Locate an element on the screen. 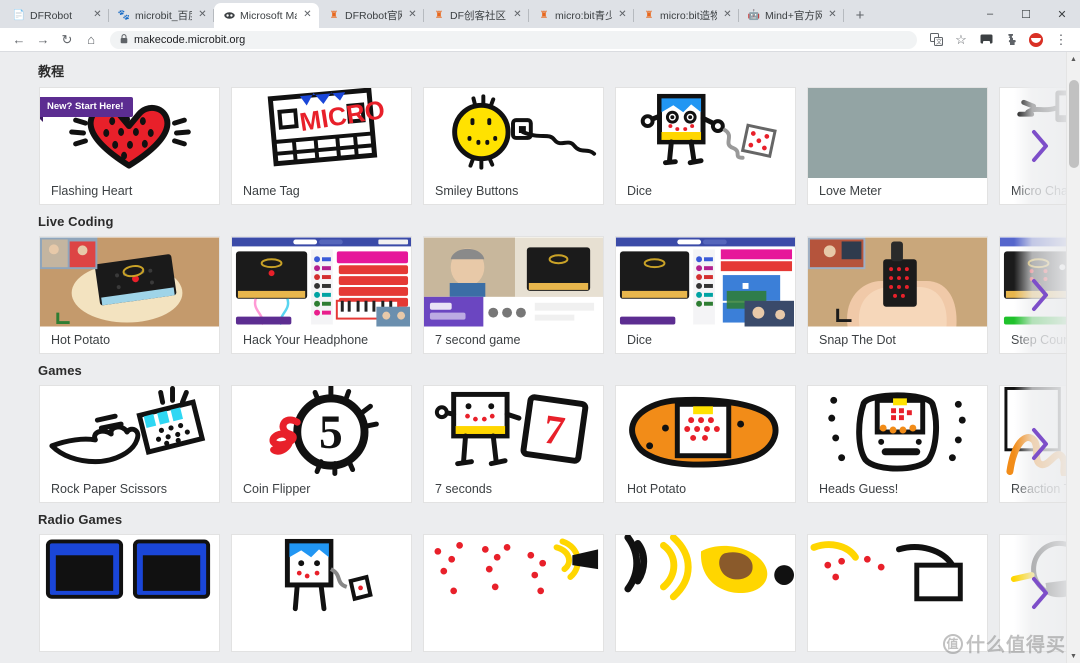 This screenshot has width=1080, height=663. translate-icon: 文 is located at coordinates (936, 40).